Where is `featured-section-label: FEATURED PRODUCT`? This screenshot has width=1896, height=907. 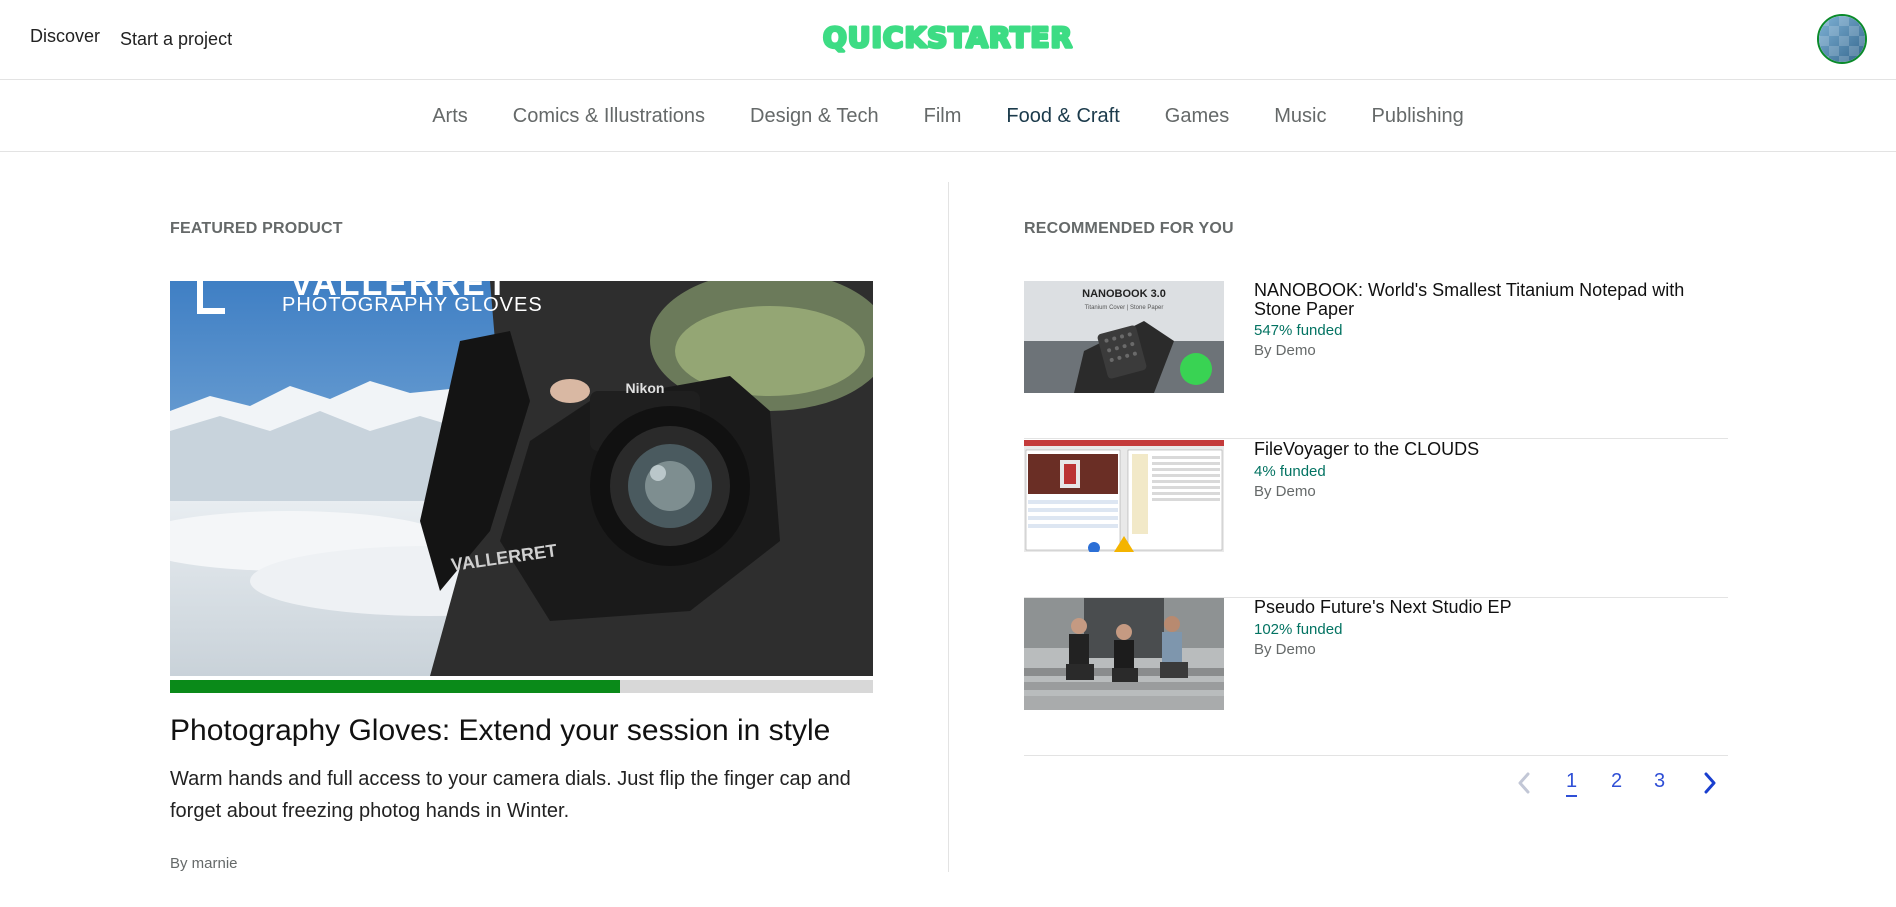 featured-section-label: FEATURED PRODUCT is located at coordinates (256, 228).